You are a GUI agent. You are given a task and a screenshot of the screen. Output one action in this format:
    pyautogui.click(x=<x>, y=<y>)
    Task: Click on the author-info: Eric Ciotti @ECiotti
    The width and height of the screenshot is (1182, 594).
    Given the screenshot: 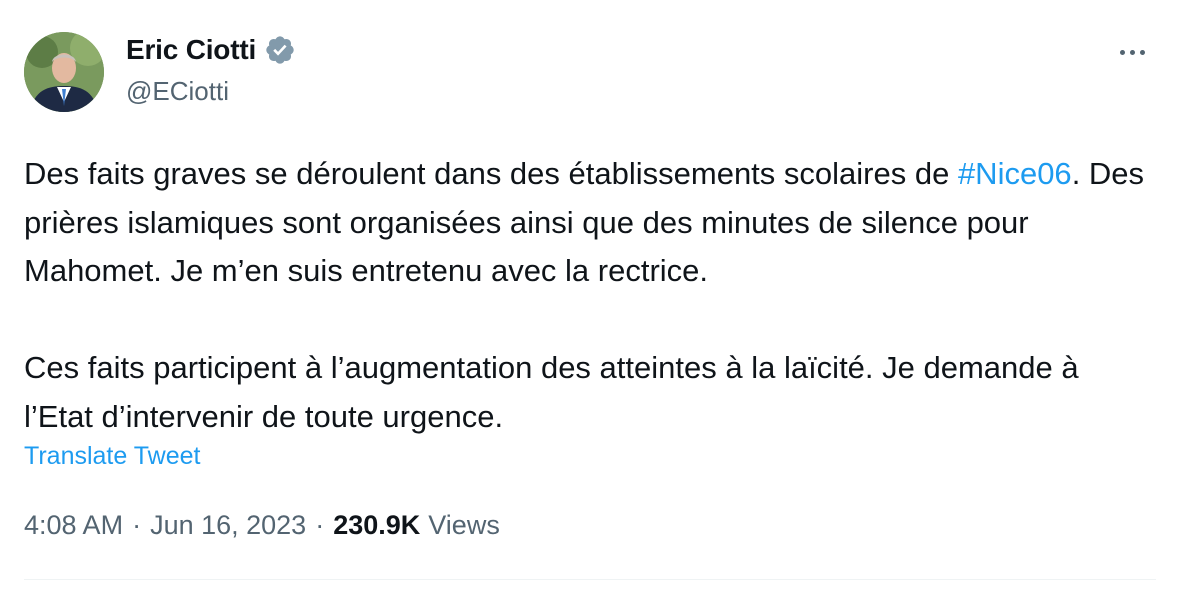 What is the action you would take?
    pyautogui.click(x=211, y=68)
    